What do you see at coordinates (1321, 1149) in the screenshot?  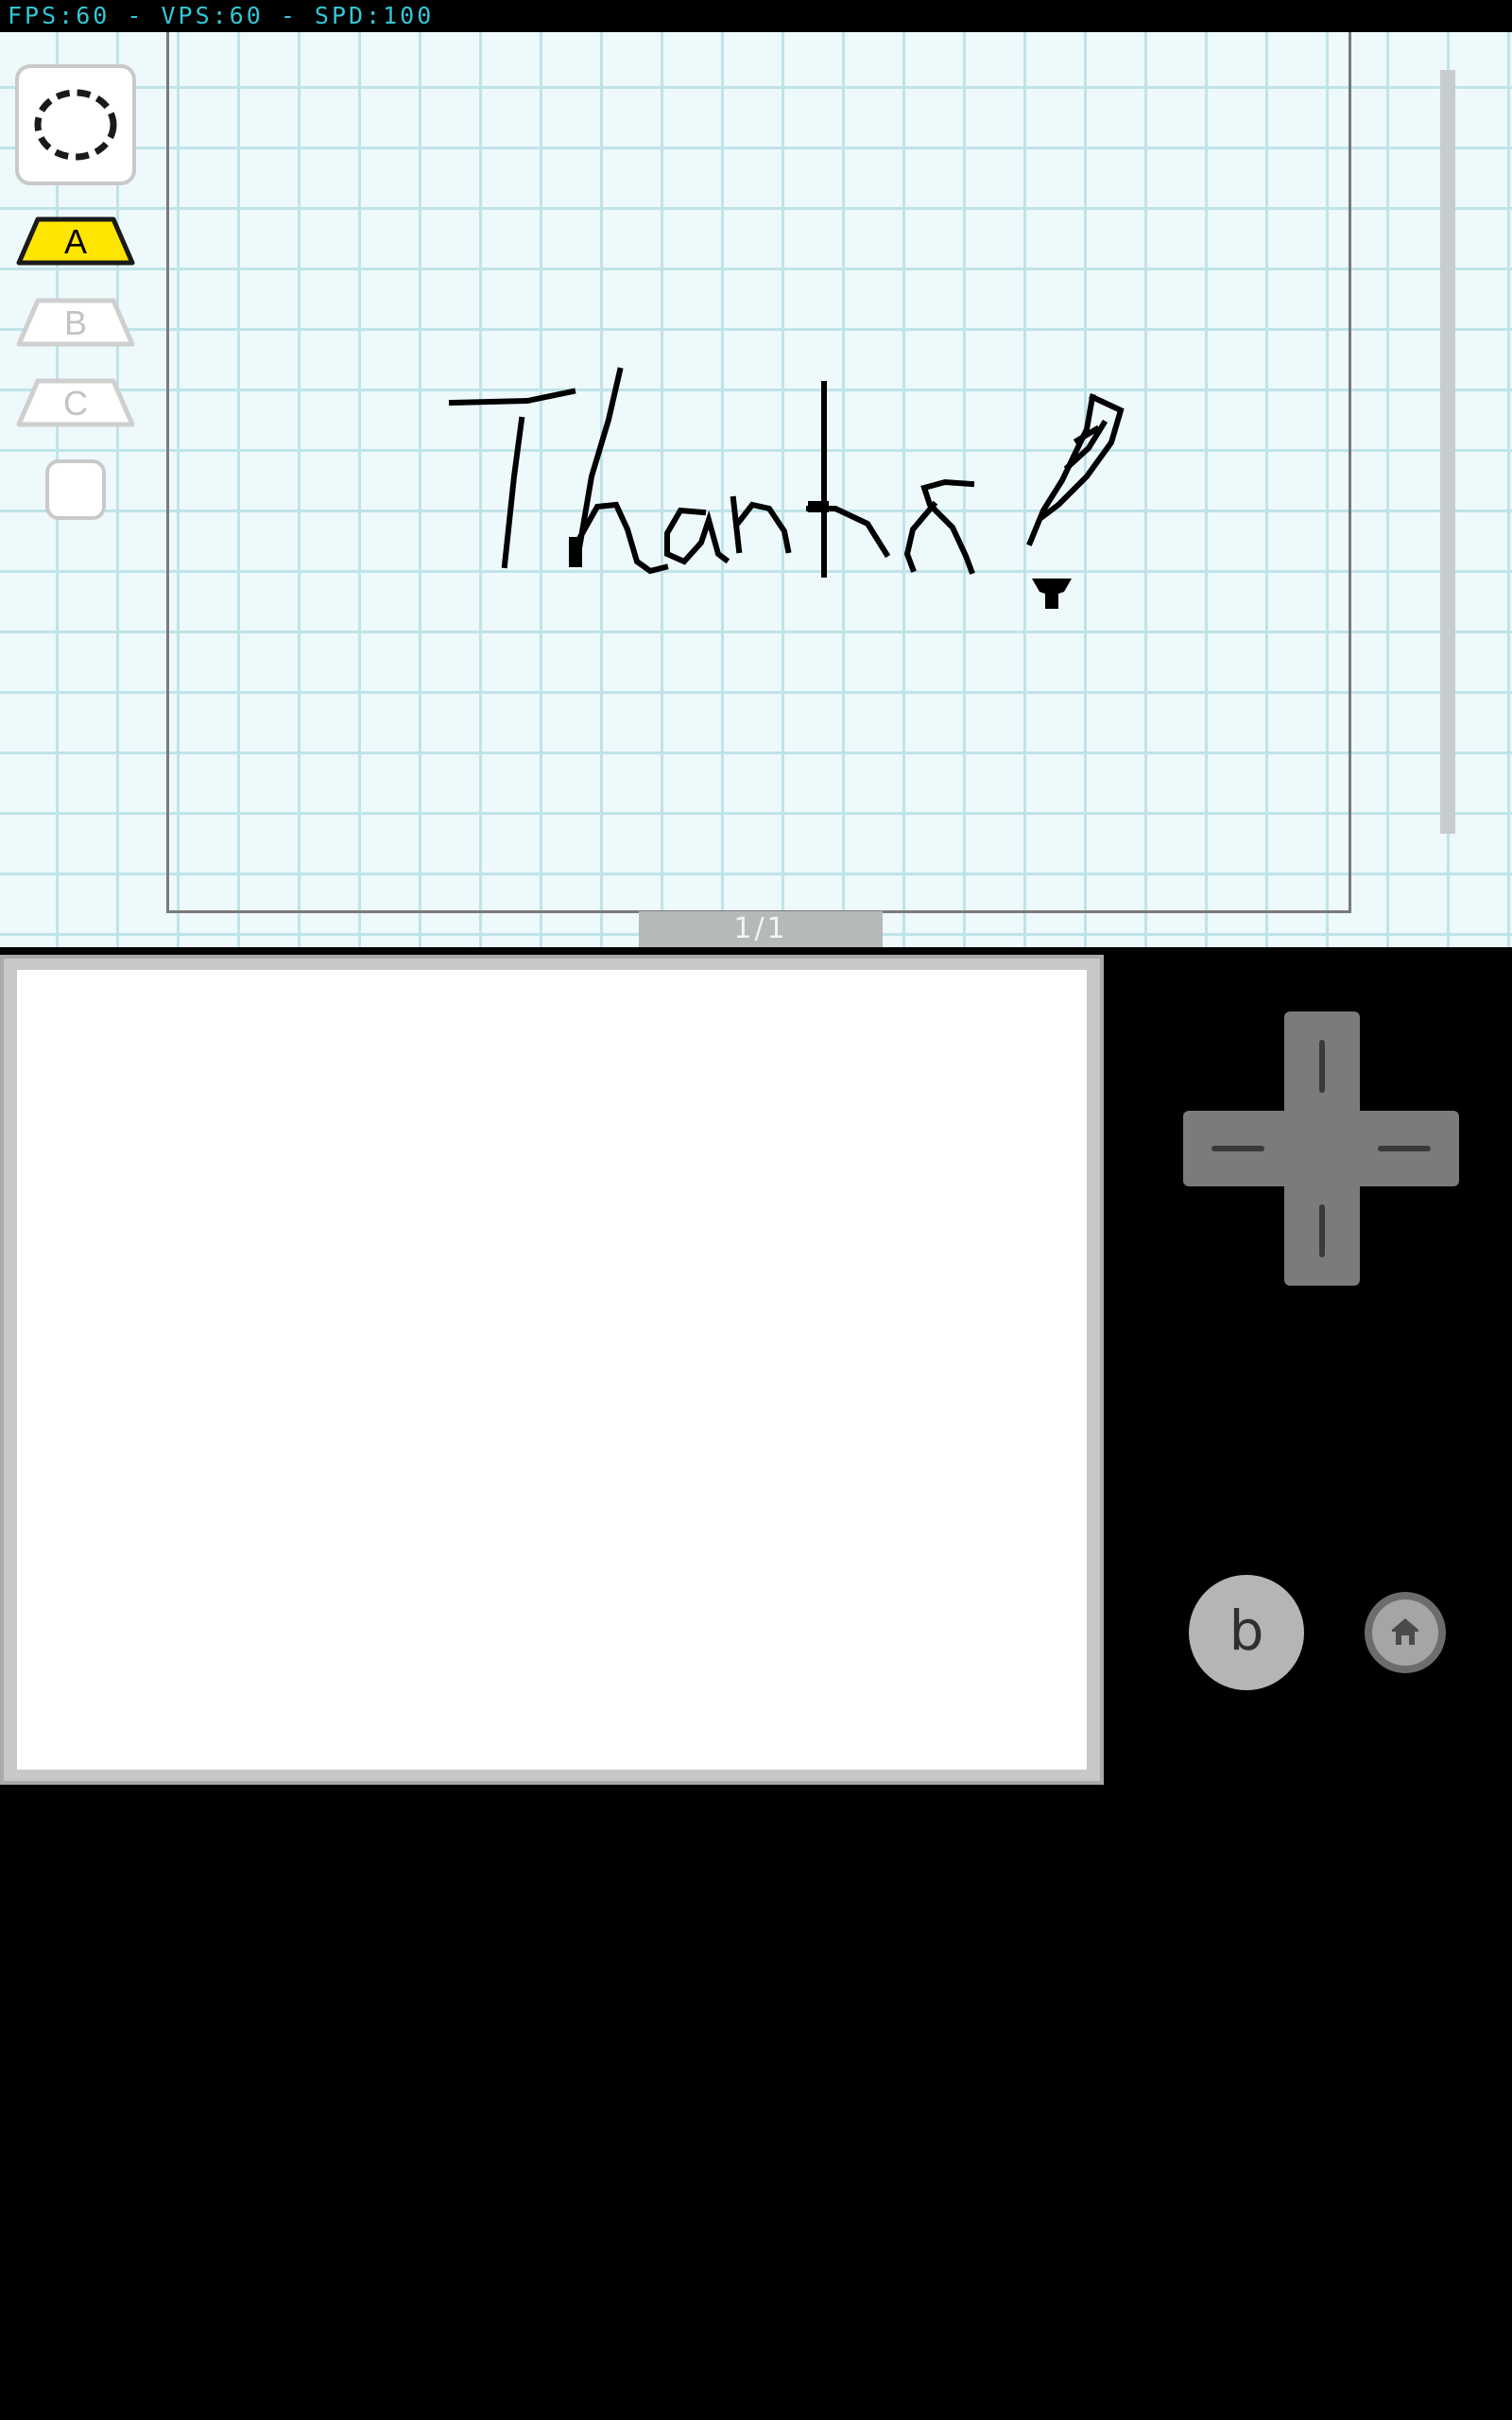 I see `dpad` at bounding box center [1321, 1149].